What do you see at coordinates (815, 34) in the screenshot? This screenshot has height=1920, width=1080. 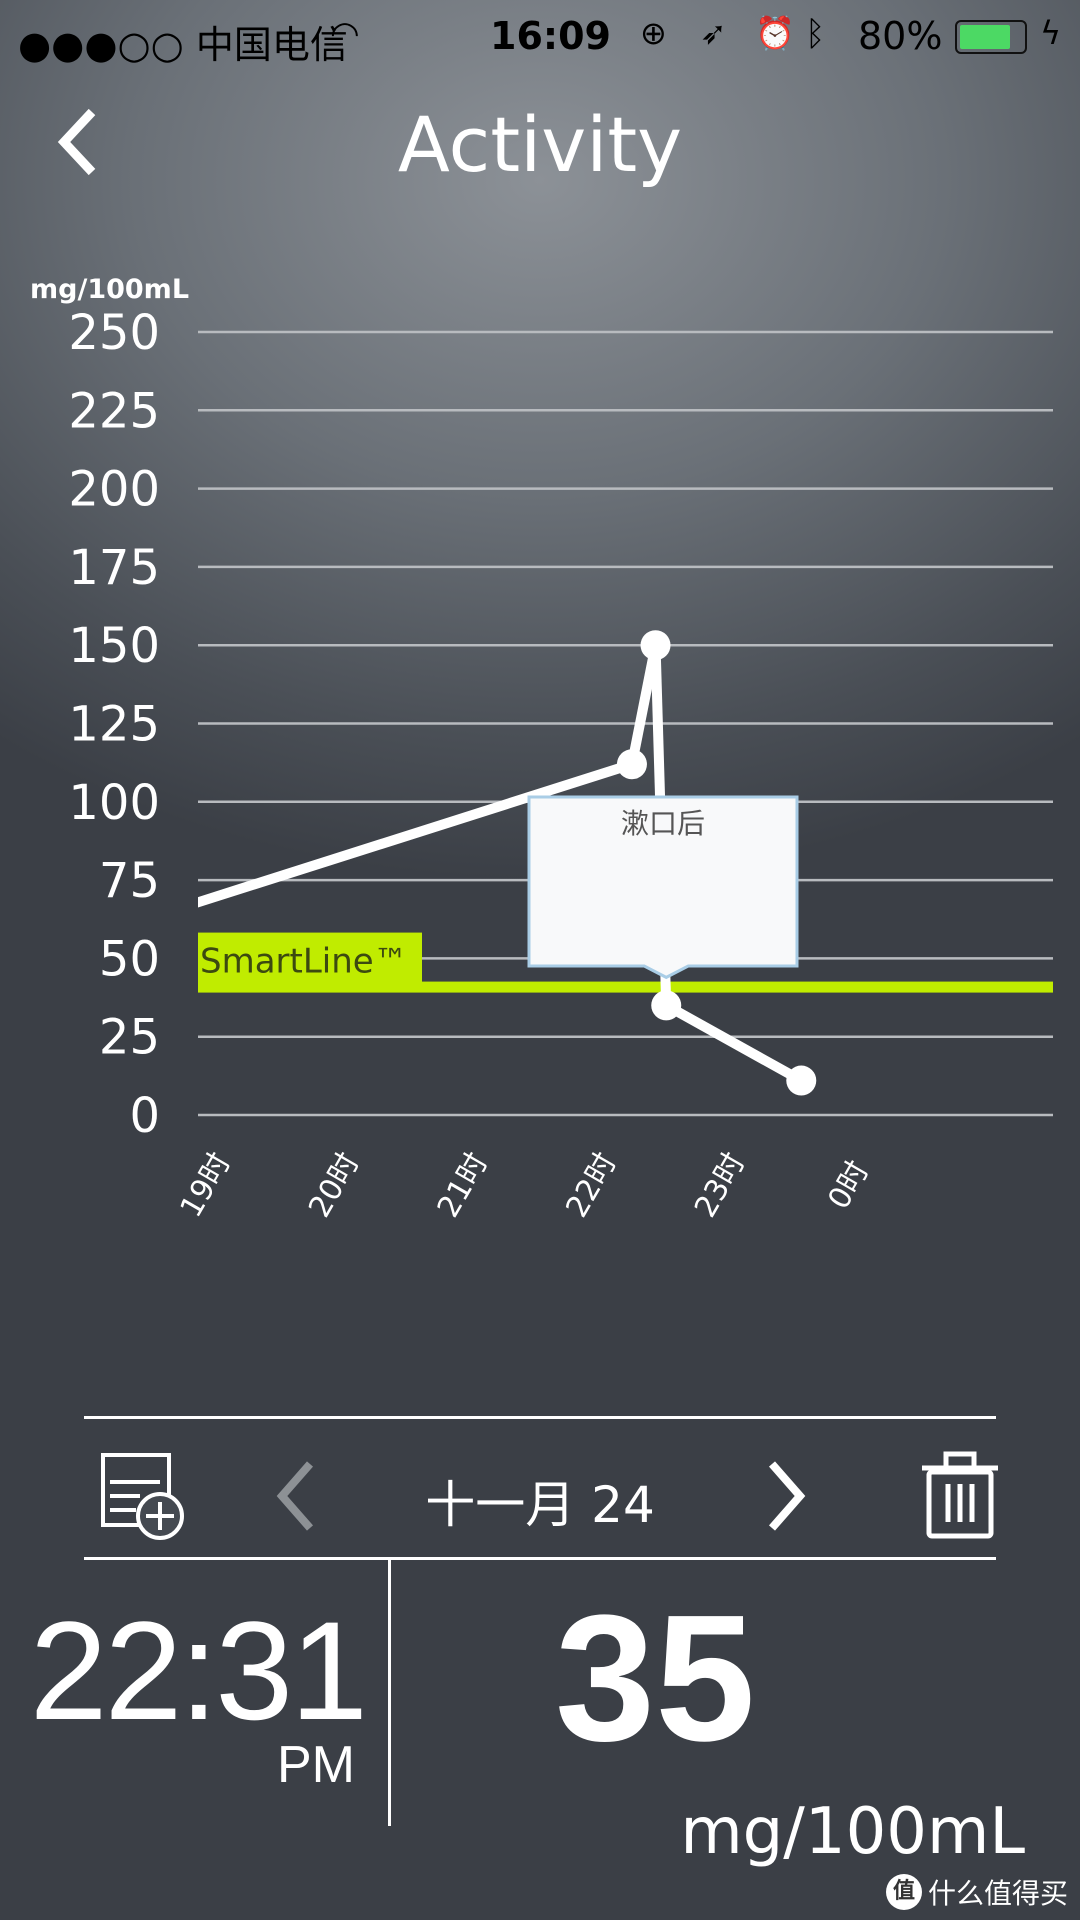 I see `bluetooth-icon: ᛒ` at bounding box center [815, 34].